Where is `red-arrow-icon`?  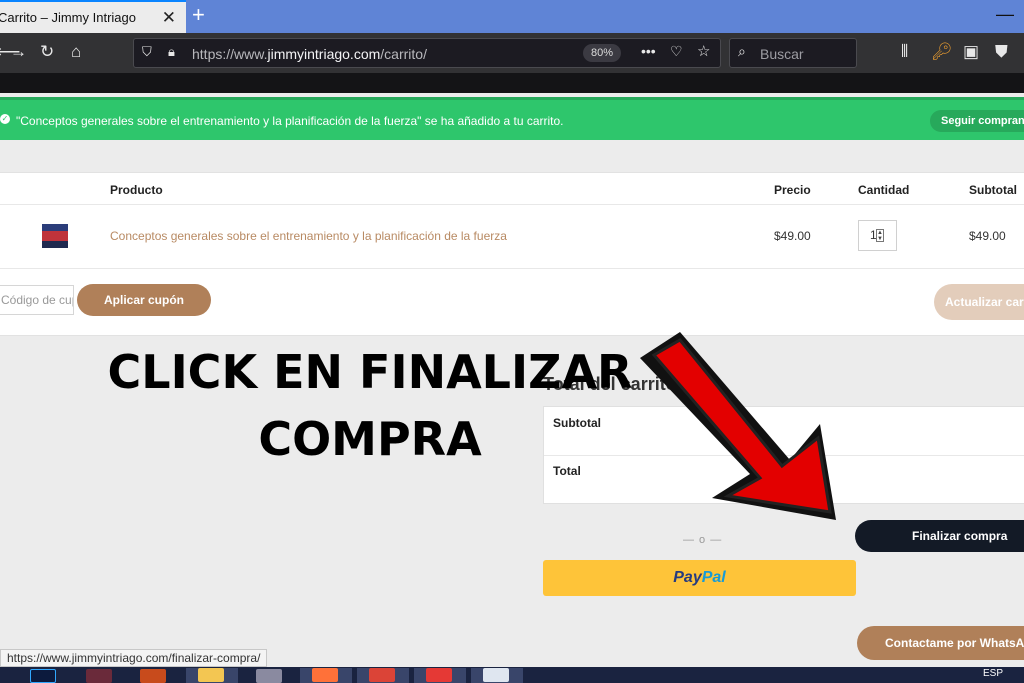
red-arrow-icon is located at coordinates (738, 426).